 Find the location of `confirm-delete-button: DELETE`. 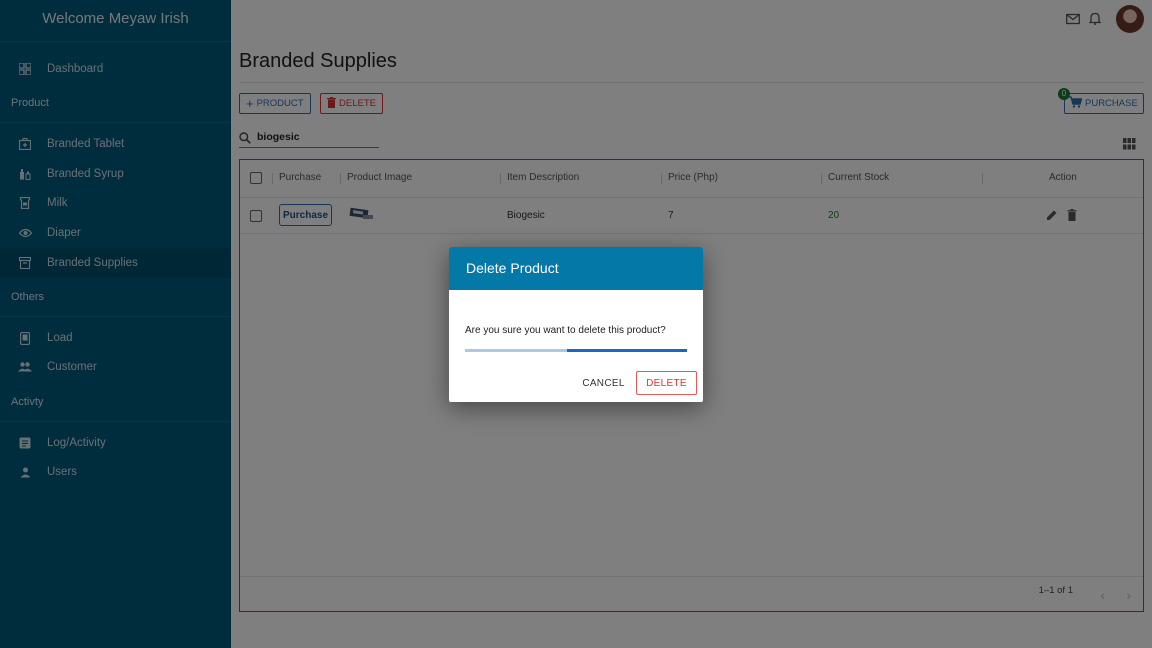

confirm-delete-button: DELETE is located at coordinates (666, 383).